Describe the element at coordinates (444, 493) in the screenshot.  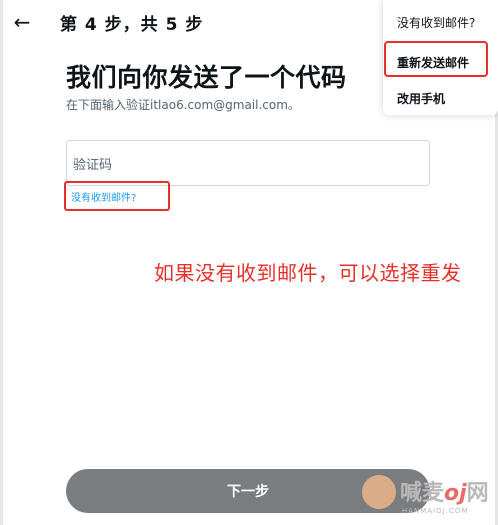
I see `watermark-text: 喊麦oj网` at that location.